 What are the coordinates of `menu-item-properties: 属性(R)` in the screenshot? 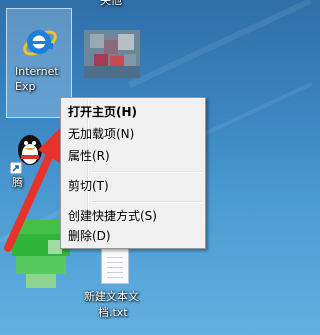 It's located at (133, 156).